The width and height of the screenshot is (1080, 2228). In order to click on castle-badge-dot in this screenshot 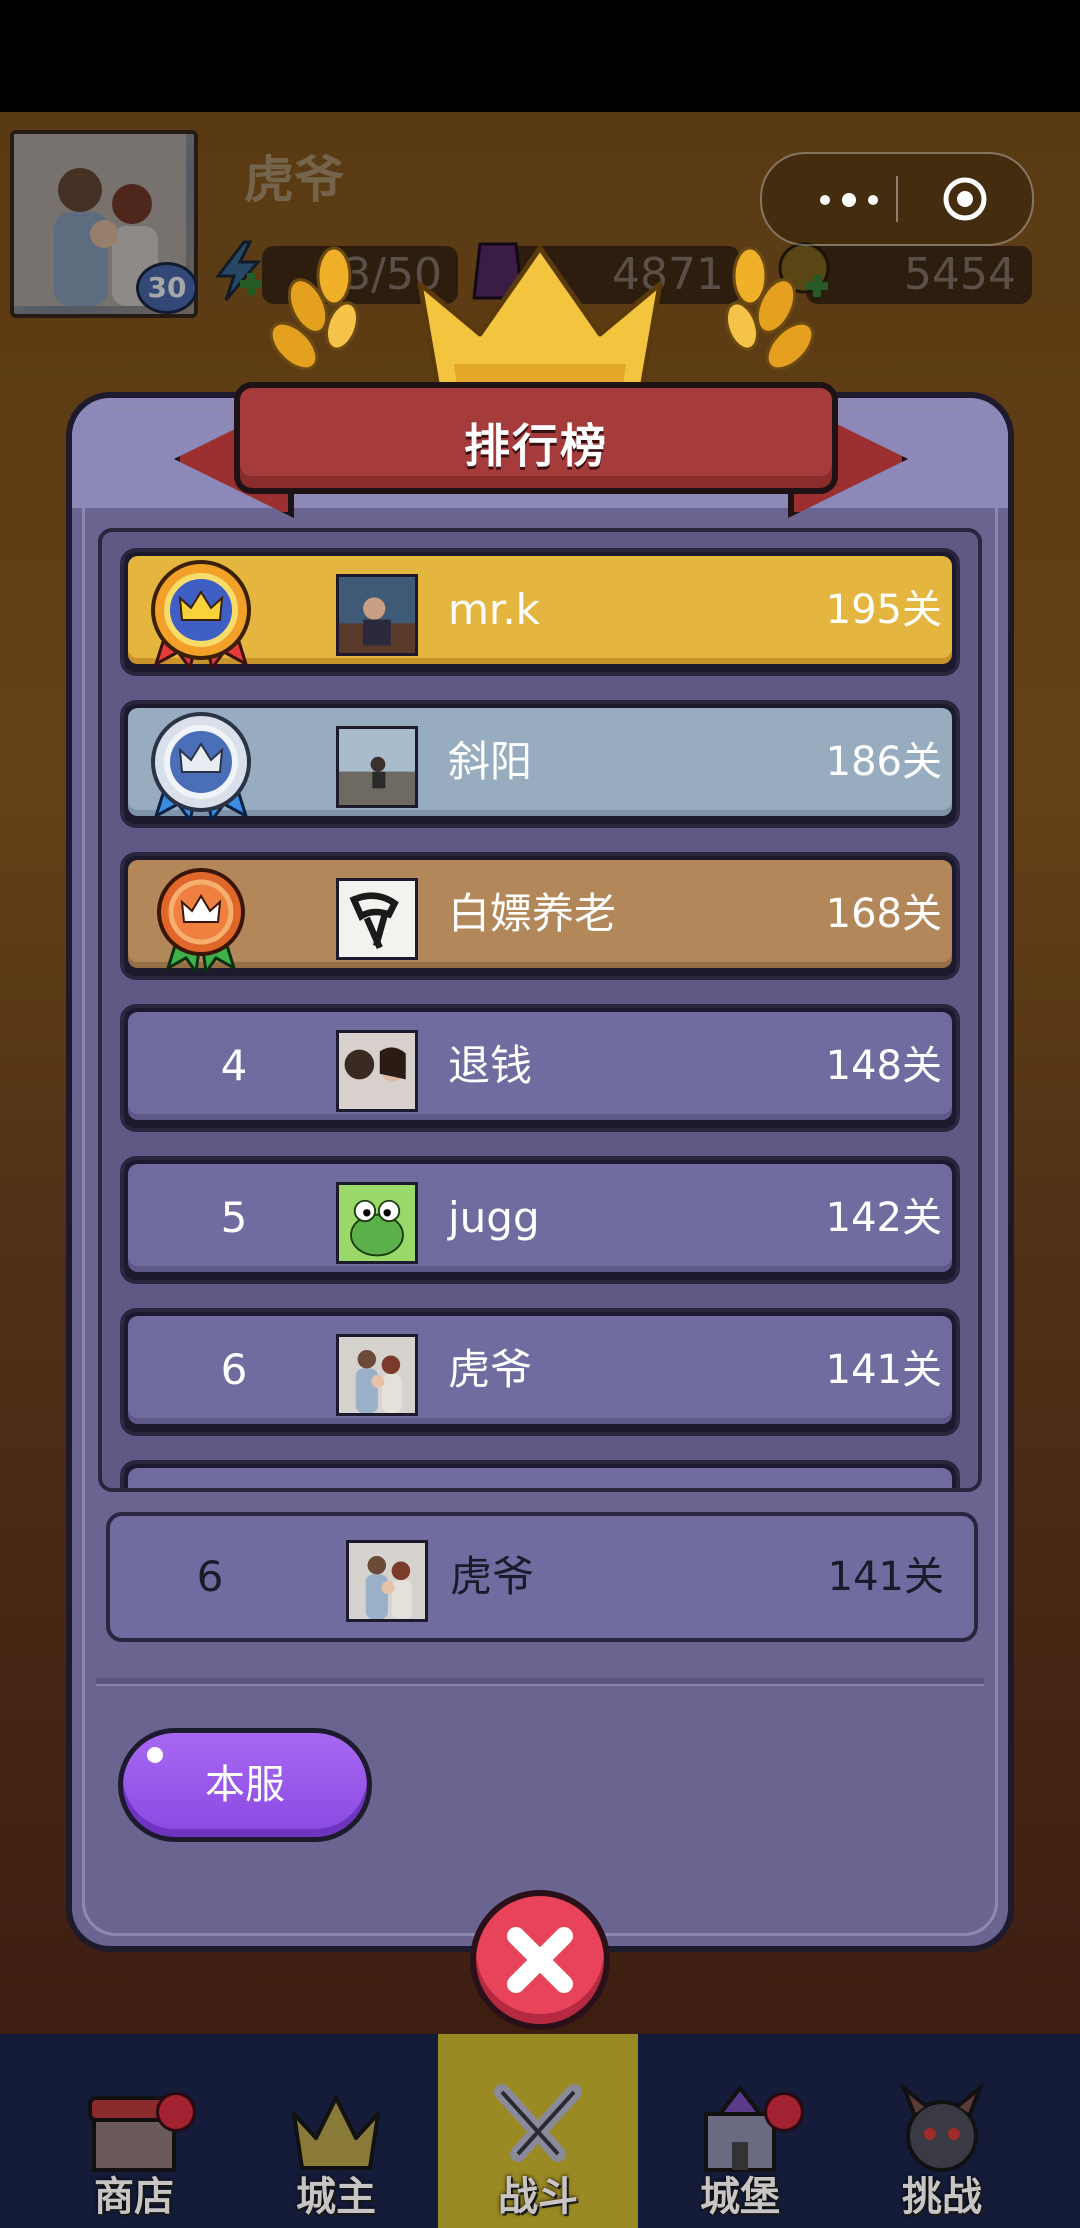, I will do `click(784, 2112)`.